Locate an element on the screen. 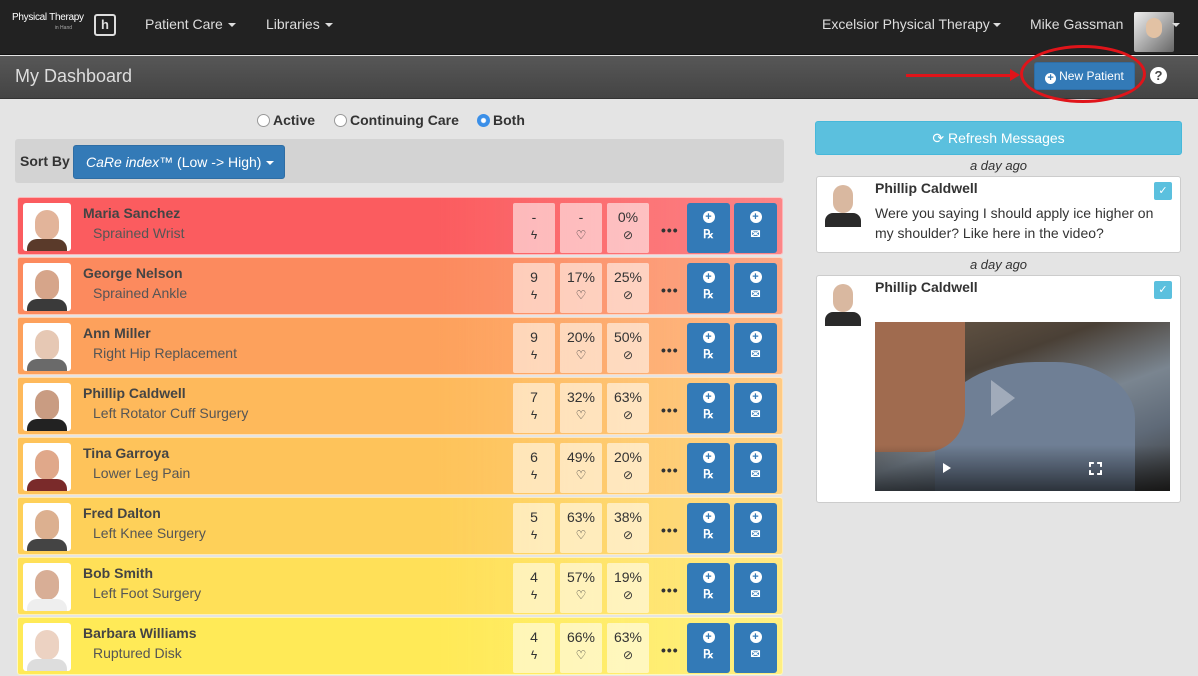 The image size is (1198, 676). message-video is located at coordinates (1022, 406).